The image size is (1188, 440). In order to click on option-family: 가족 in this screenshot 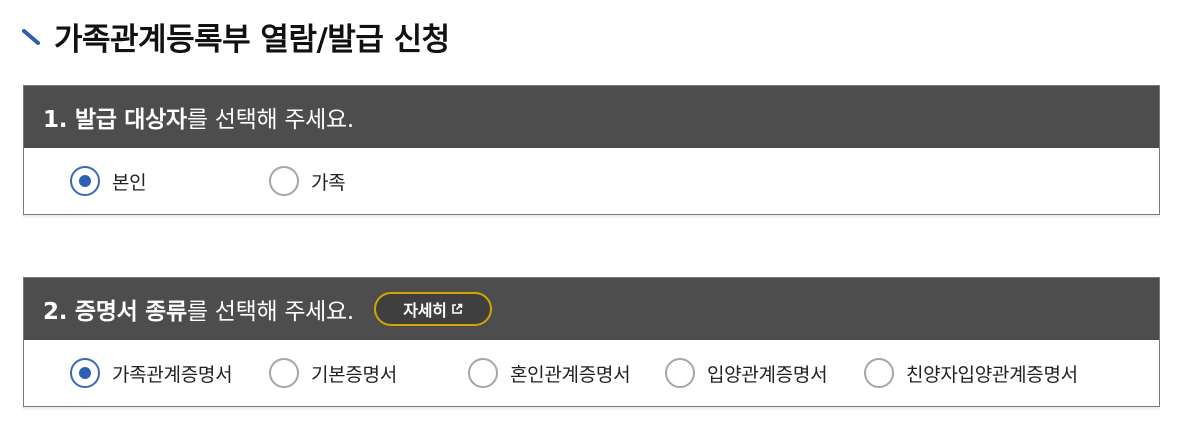, I will do `click(307, 181)`.